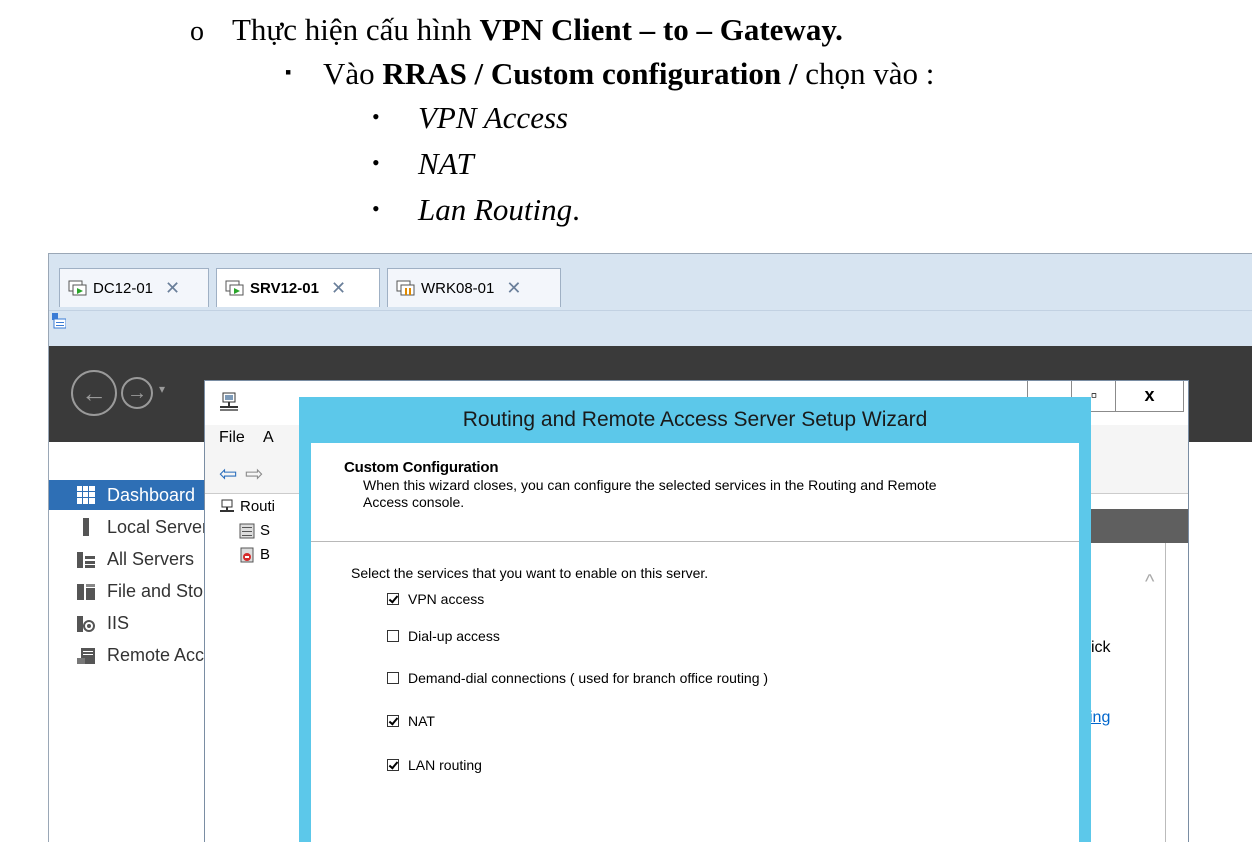 The image size is (1252, 842). Describe the element at coordinates (393, 721) in the screenshot. I see `nat-checkbox` at that location.